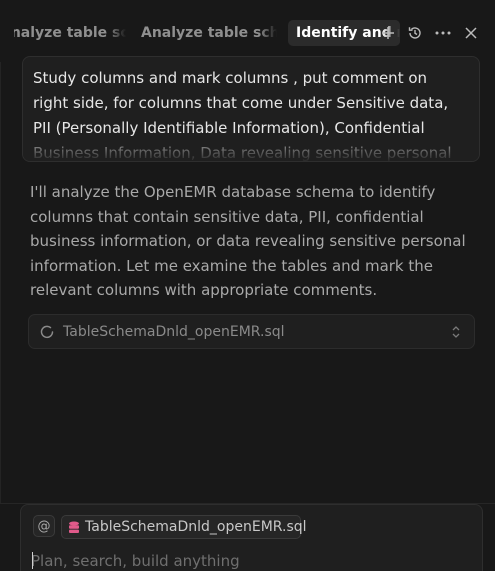 The image size is (495, 571). What do you see at coordinates (0, 282) in the screenshot?
I see `panel-edge` at bounding box center [0, 282].